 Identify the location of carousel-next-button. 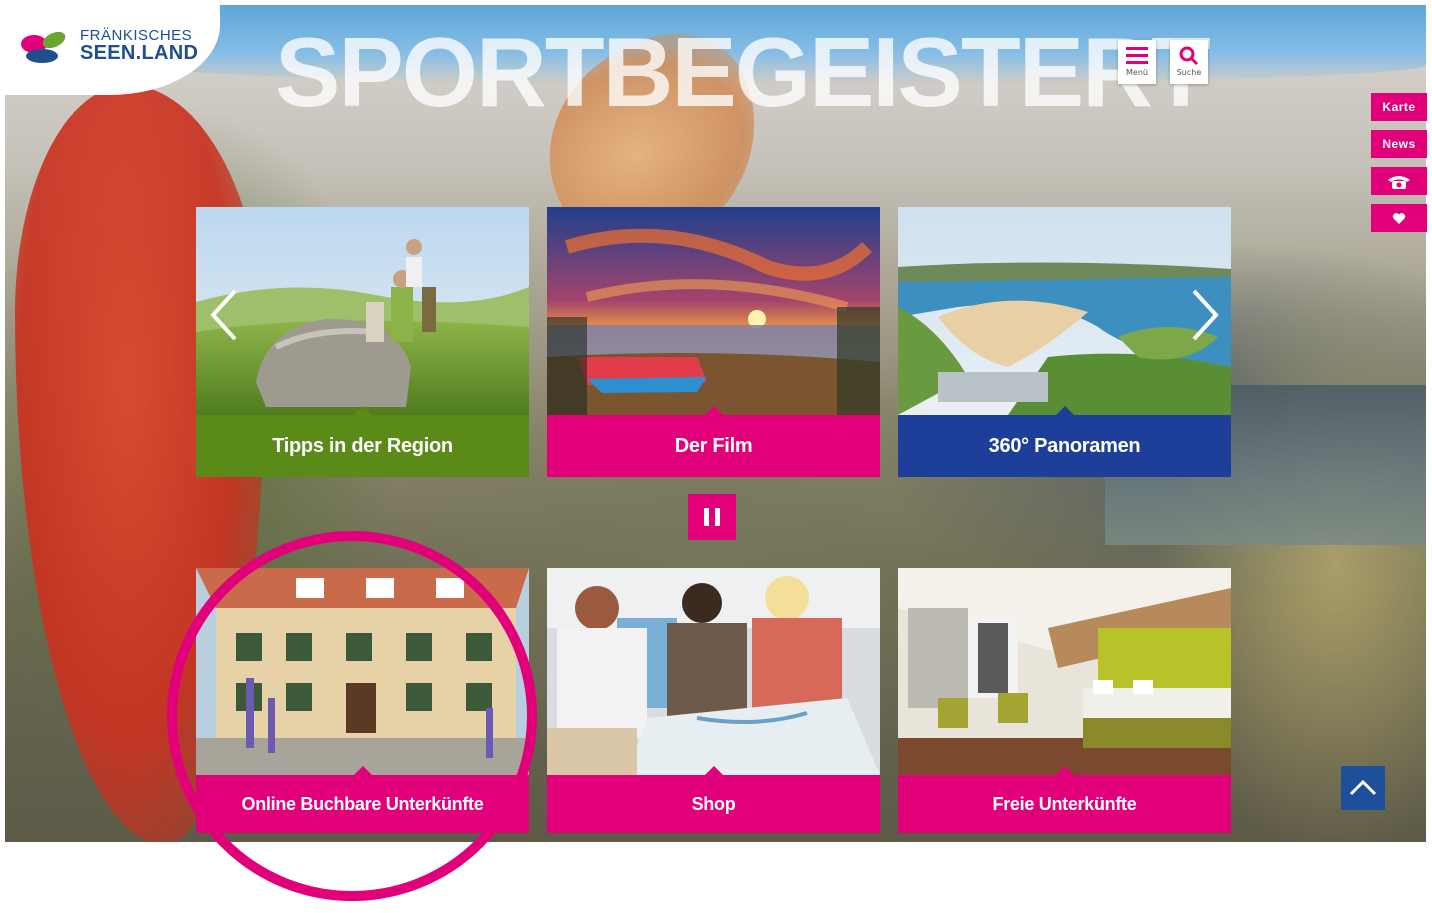
(1204, 315).